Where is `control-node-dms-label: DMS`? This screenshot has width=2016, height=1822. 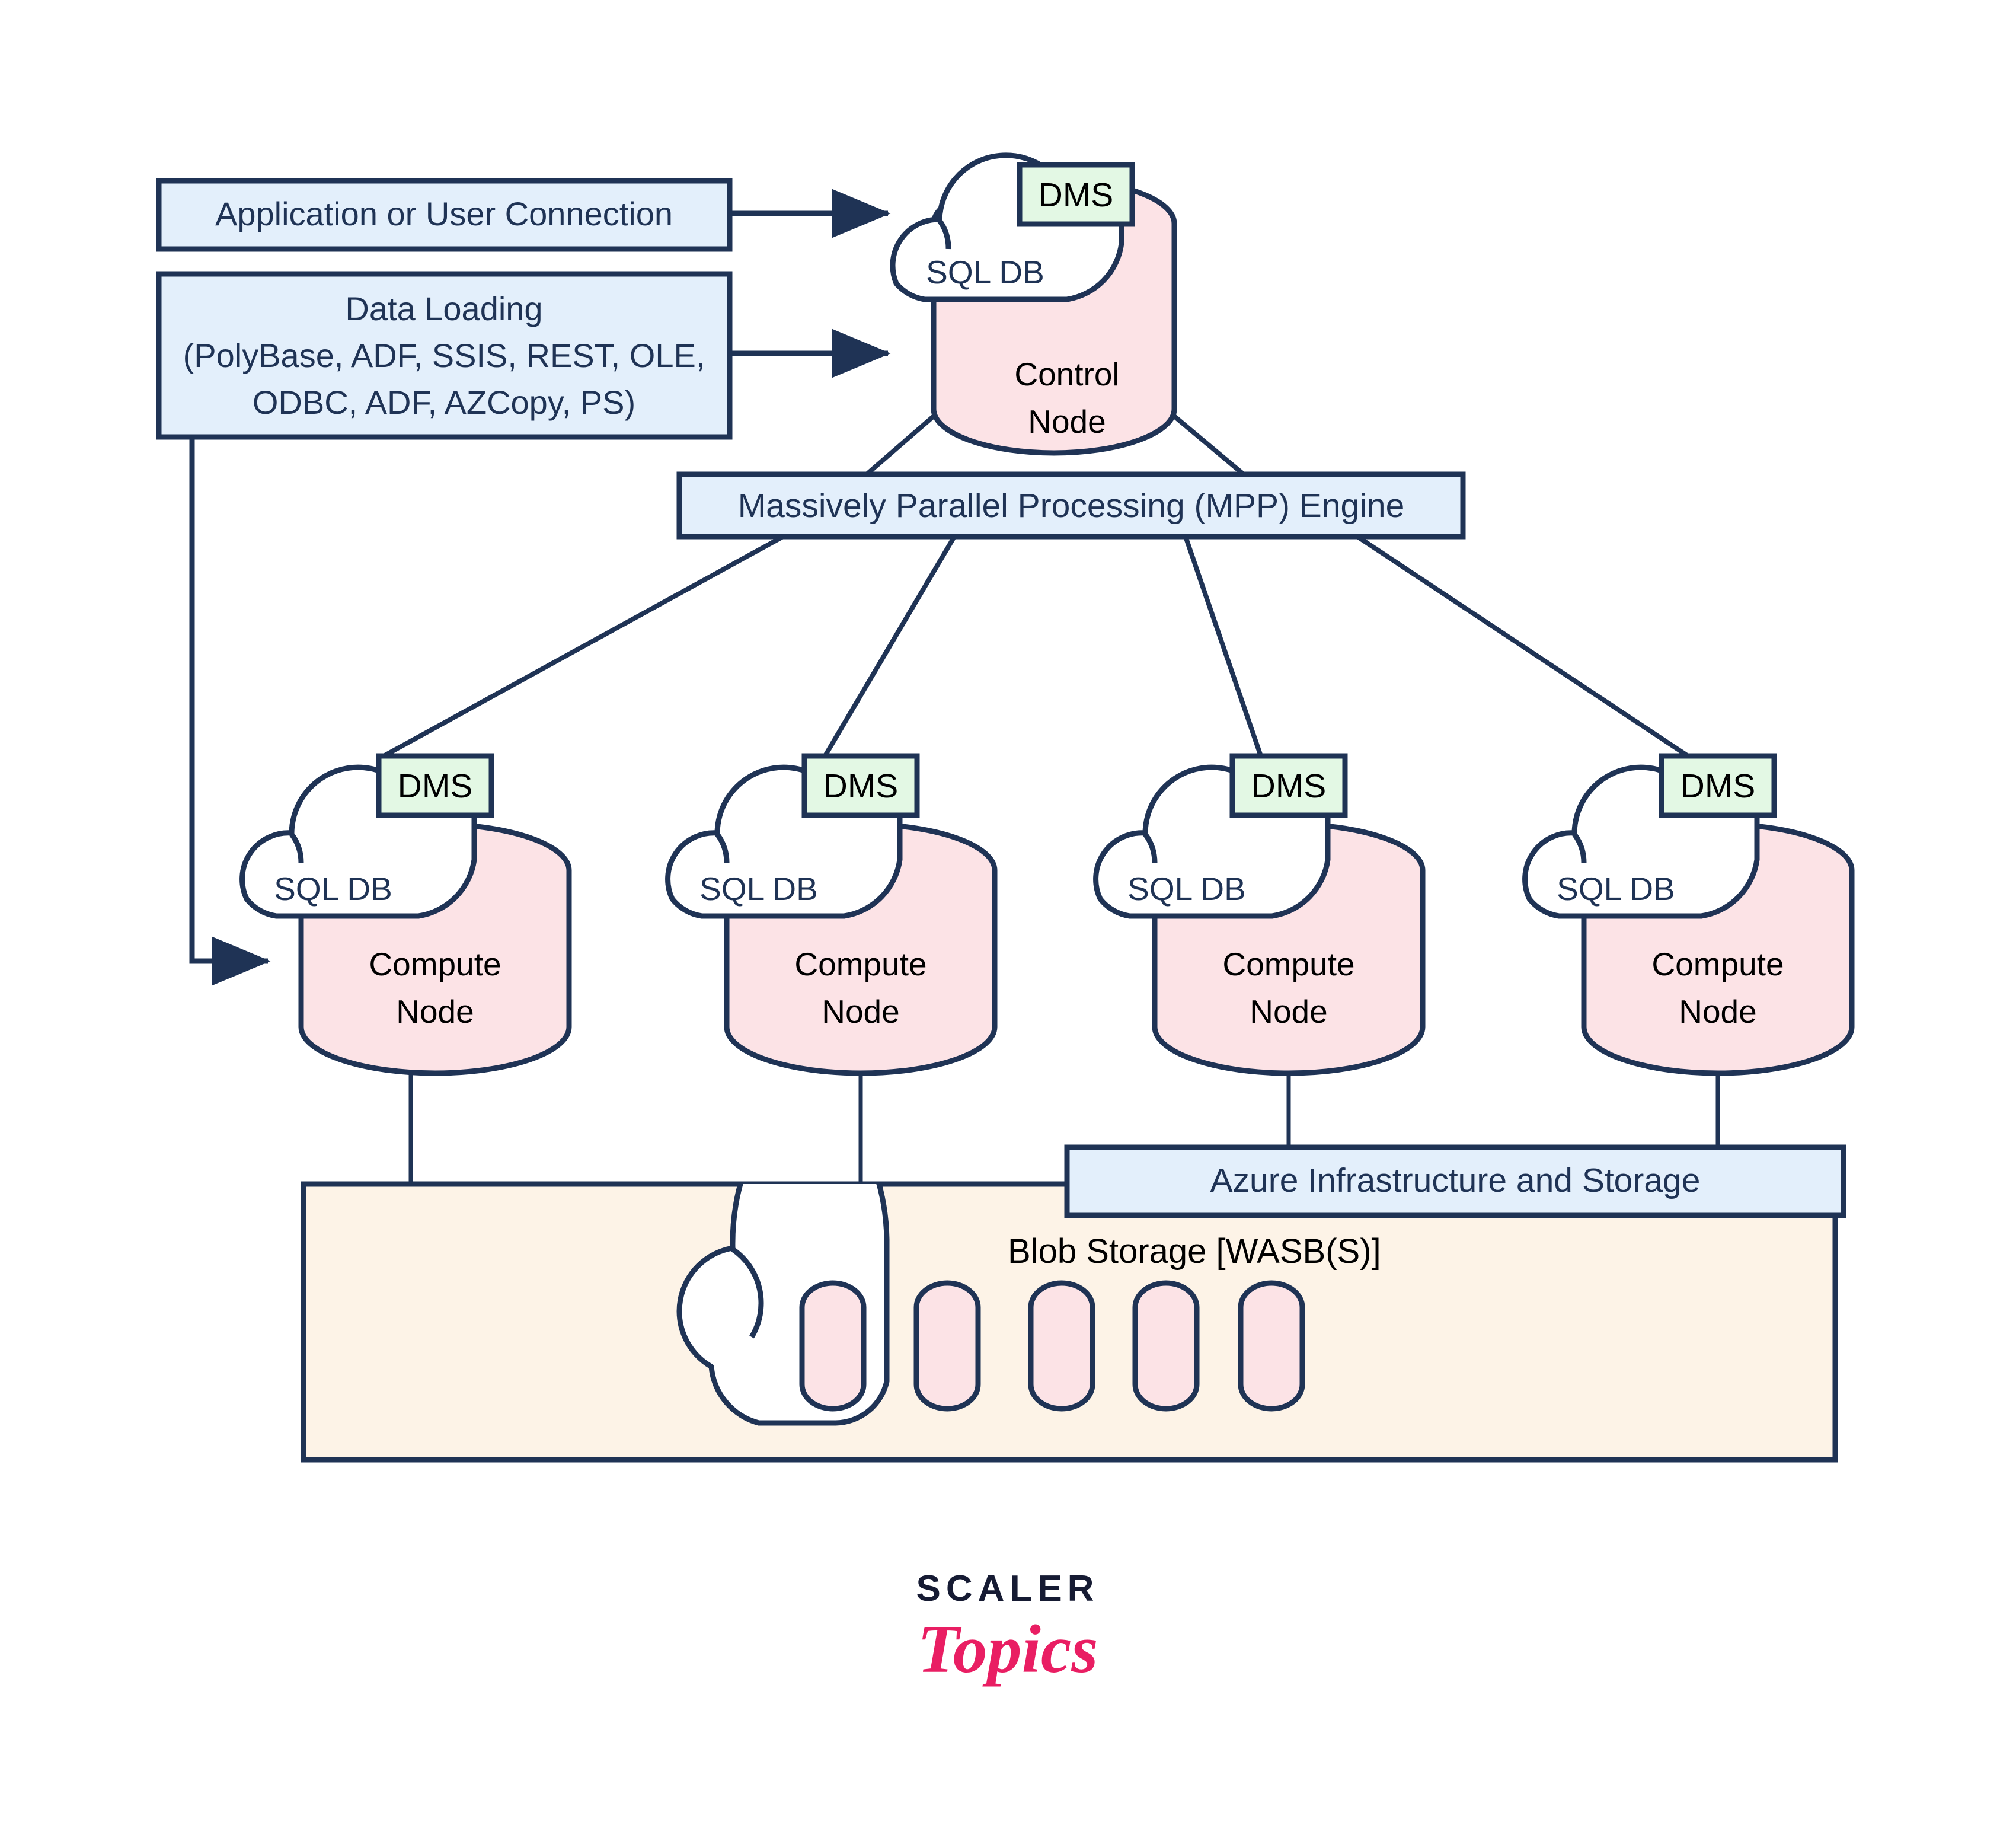
control-node-dms-label: DMS is located at coordinates (1076, 195).